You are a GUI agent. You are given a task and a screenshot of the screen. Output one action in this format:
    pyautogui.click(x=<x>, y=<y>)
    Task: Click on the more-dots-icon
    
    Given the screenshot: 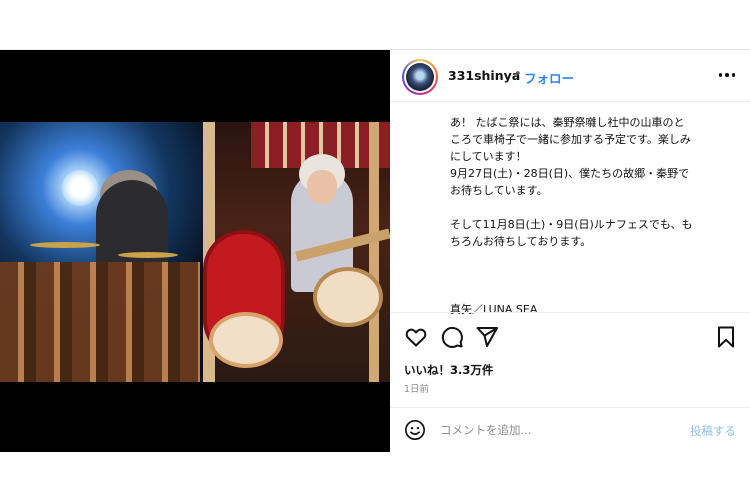 What is the action you would take?
    pyautogui.click(x=727, y=75)
    